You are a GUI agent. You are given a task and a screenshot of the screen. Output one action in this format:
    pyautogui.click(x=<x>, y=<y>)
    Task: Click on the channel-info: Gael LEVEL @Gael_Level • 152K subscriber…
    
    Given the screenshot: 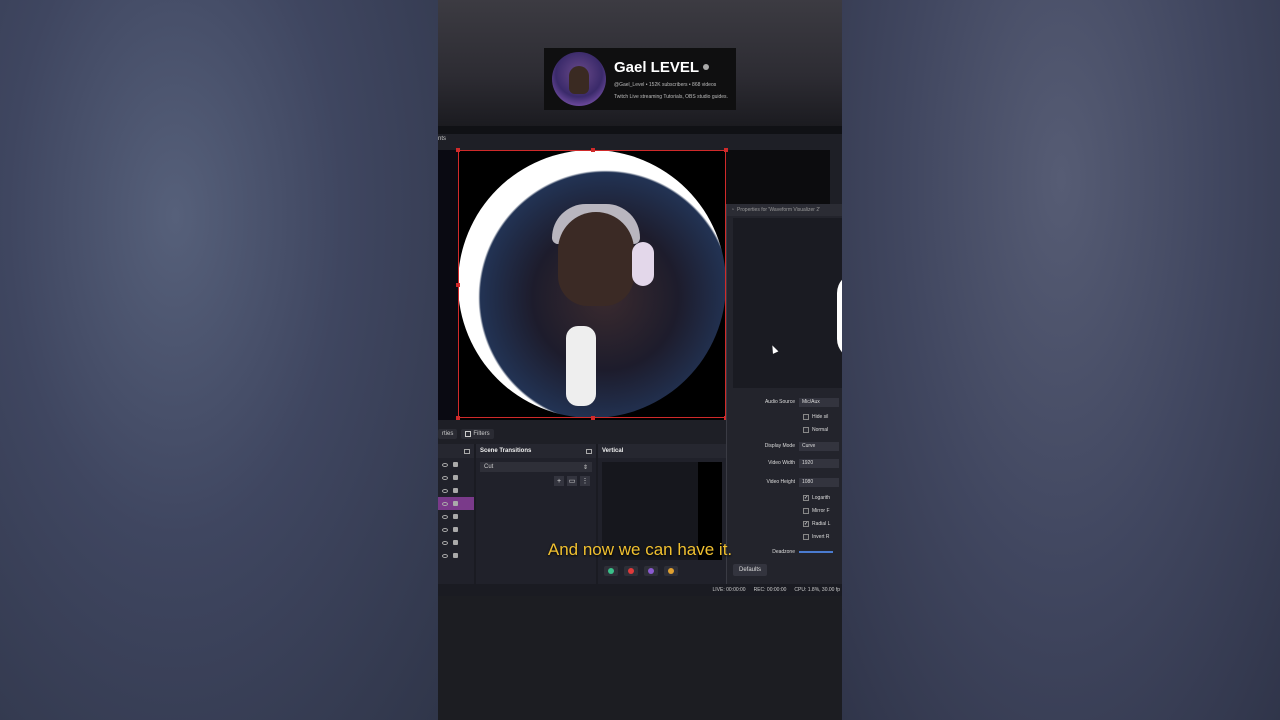 What is the action you would take?
    pyautogui.click(x=671, y=79)
    